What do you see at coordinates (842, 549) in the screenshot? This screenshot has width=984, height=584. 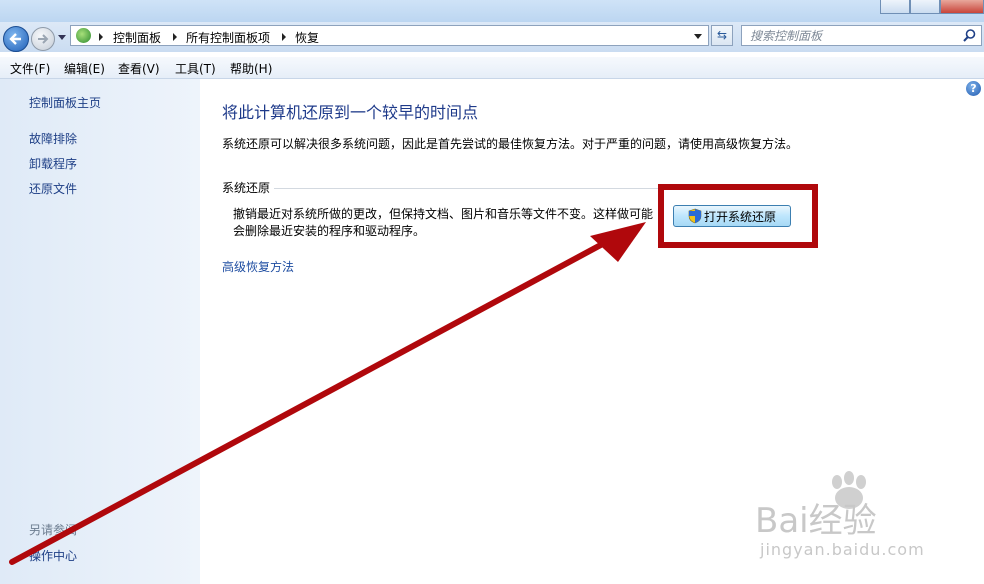 I see `watermark-url: jingyan.baidu.com` at bounding box center [842, 549].